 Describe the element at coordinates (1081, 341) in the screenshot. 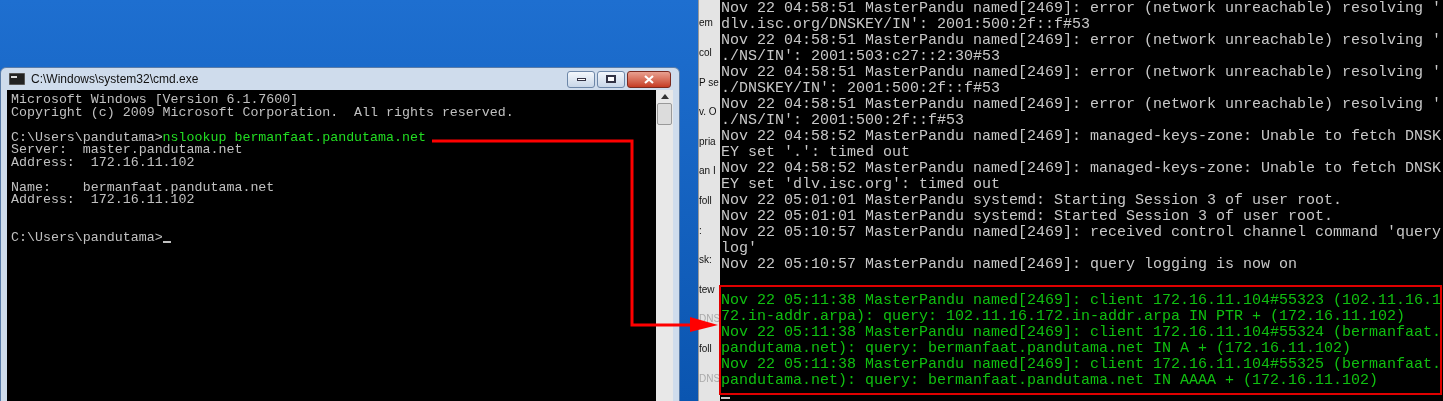

I see `log-line: Nov 22 05:11:38 MasterPandu named[2469]: client 172.16.11.104#55324 (bermanfaat.pandutama.net): query: bermanfaat.pandutama.net IN A + (172.16.11.102)` at that location.